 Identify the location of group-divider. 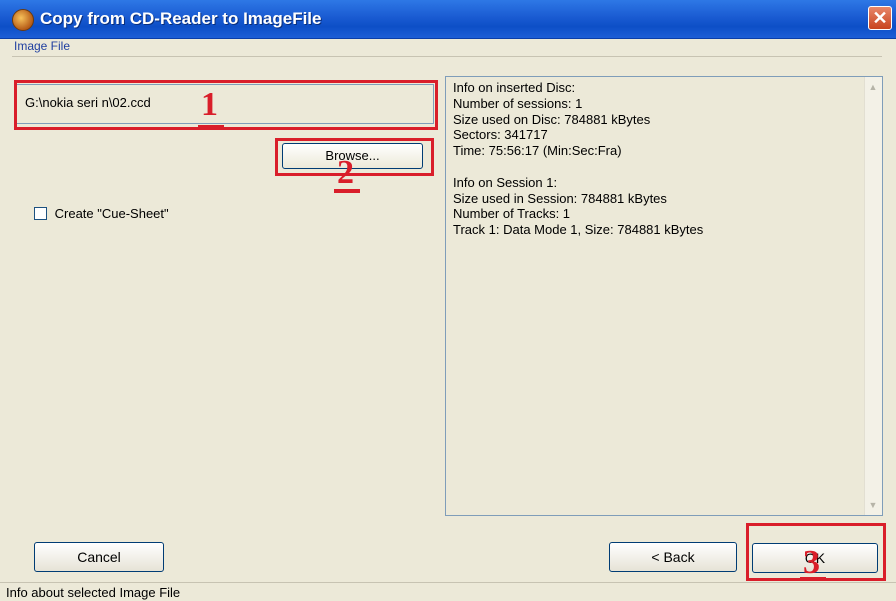
(447, 56).